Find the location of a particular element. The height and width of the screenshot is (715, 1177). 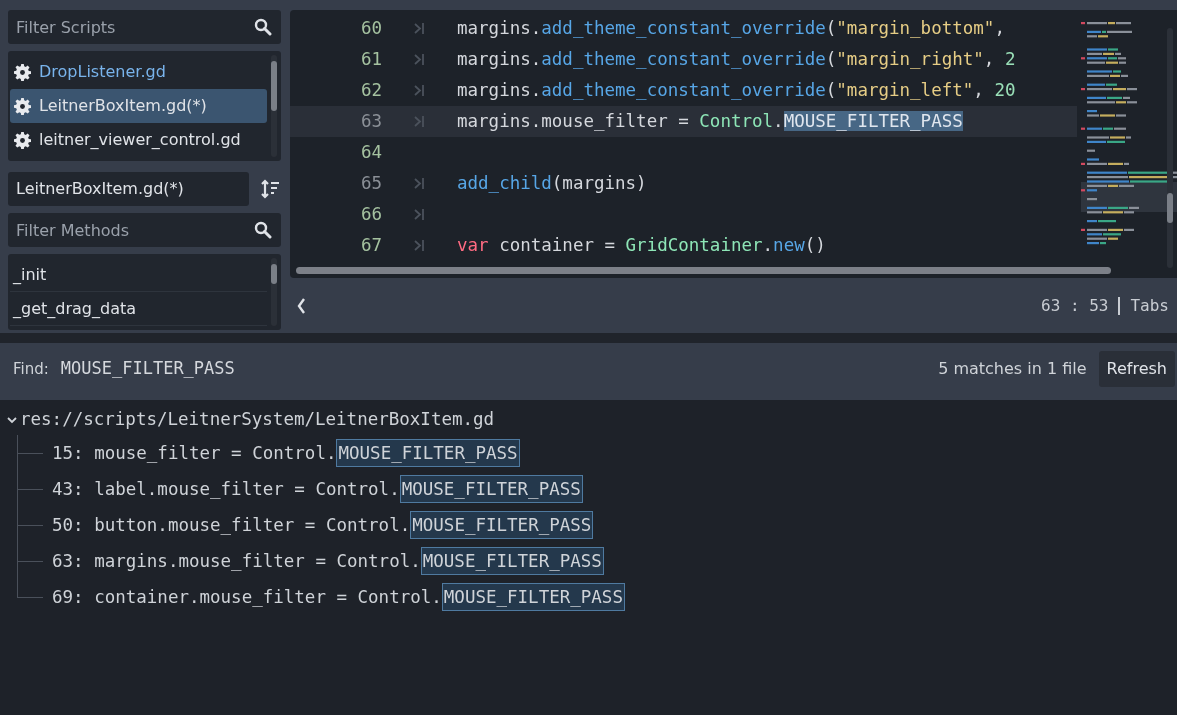

code-line: margins.add_theme_constant_override("margin_right", 2 is located at coordinates (736, 60).